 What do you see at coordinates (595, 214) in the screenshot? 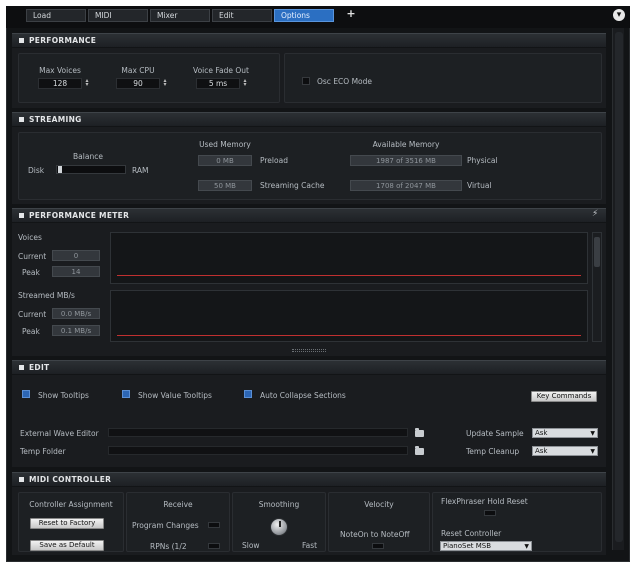
I see `lightning-icon: ⚡` at bounding box center [595, 214].